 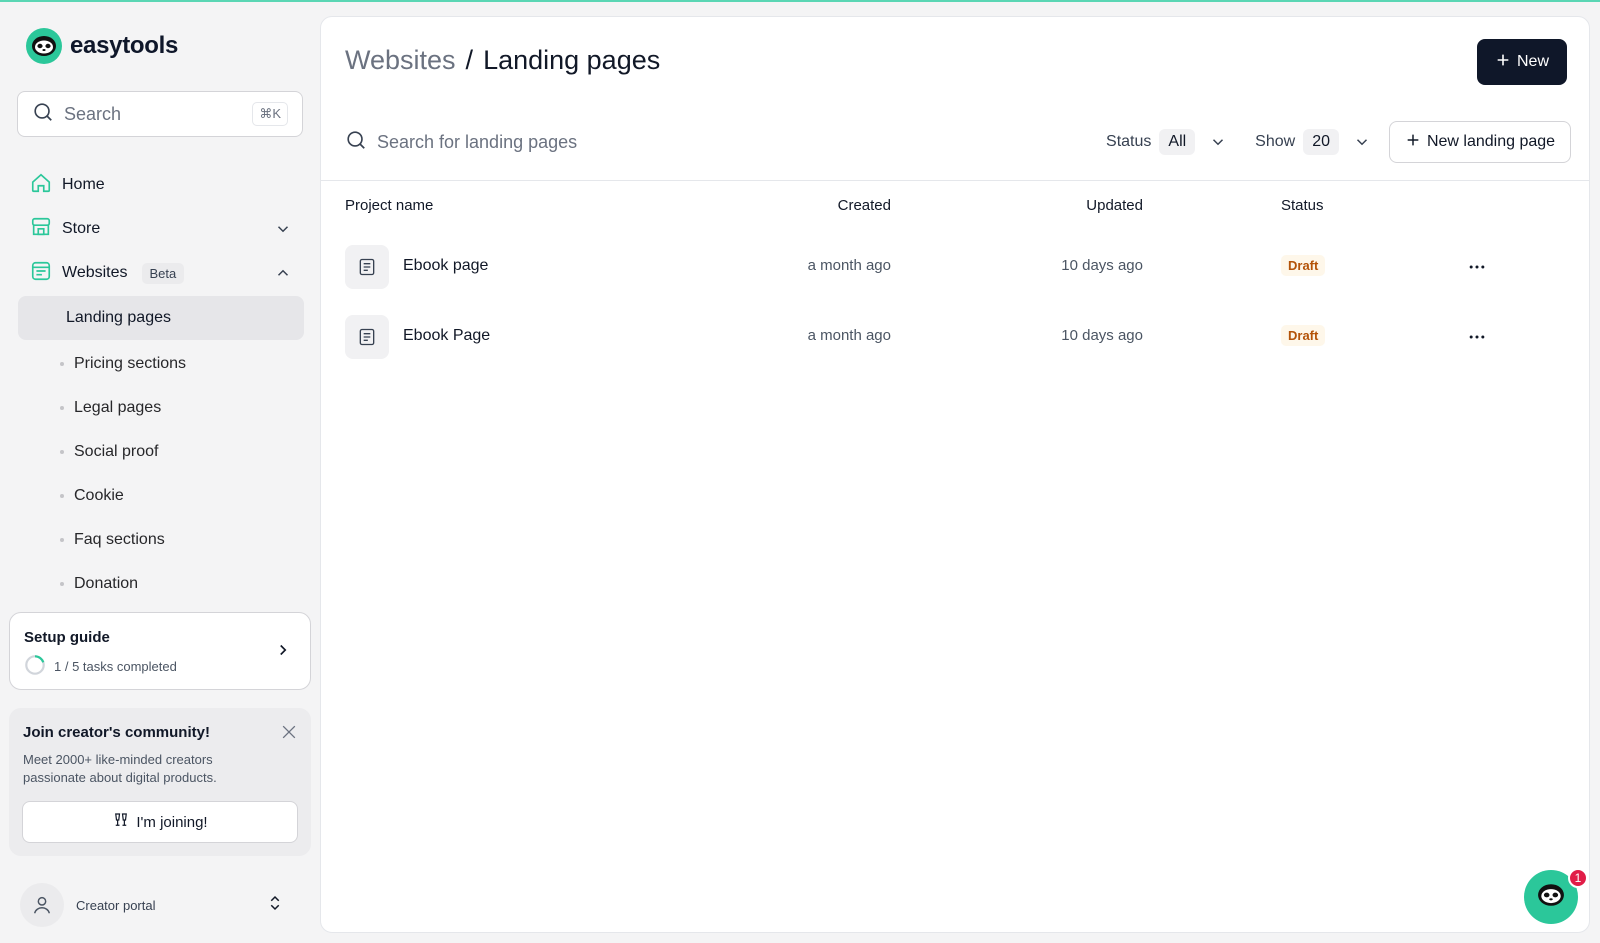 What do you see at coordinates (1321, 142) in the screenshot?
I see `show-filter-value: 20` at bounding box center [1321, 142].